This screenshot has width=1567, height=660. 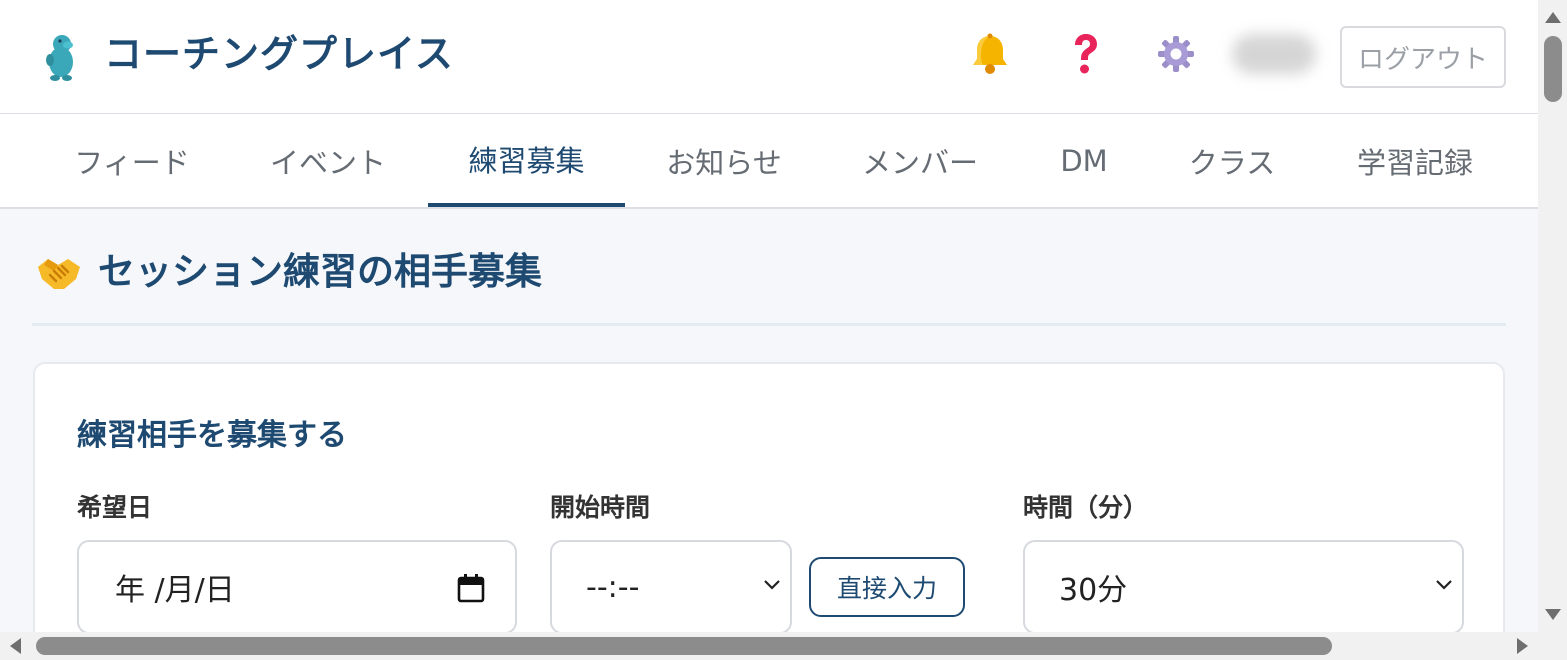 I want to click on scroll-up-arrow-icon, so click(x=1553, y=17).